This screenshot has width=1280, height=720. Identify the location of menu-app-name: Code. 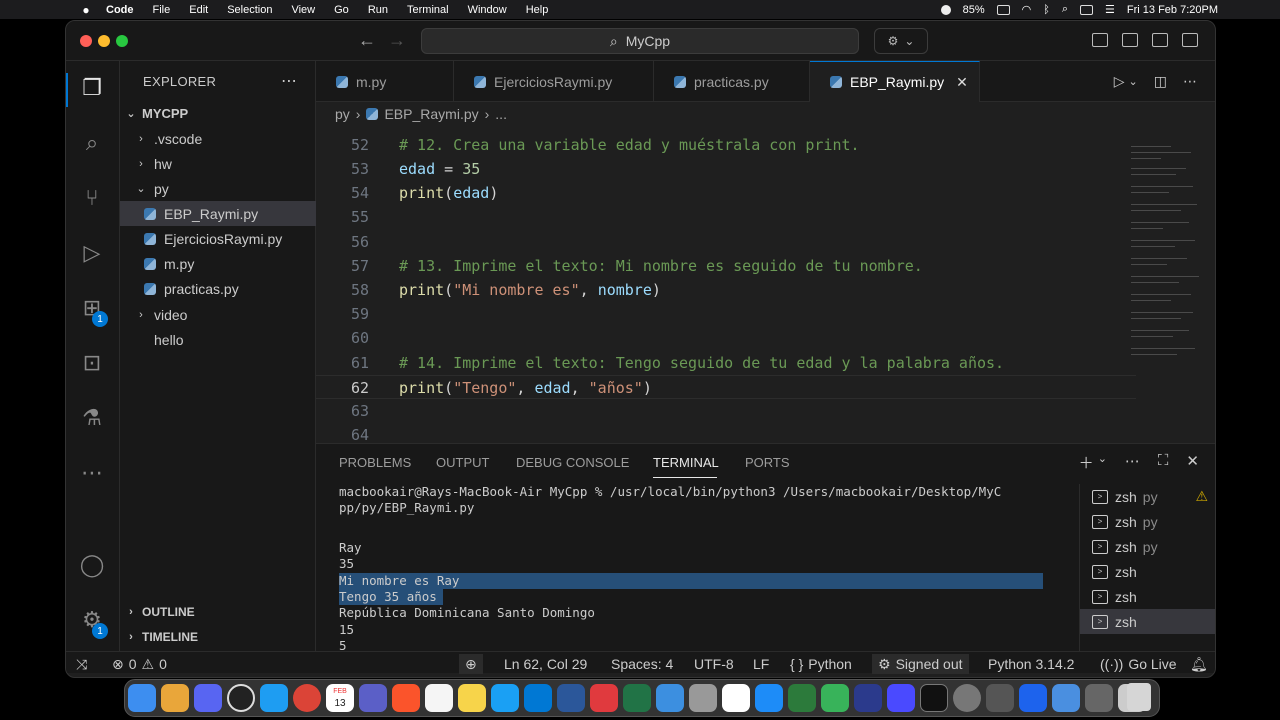
(120, 10).